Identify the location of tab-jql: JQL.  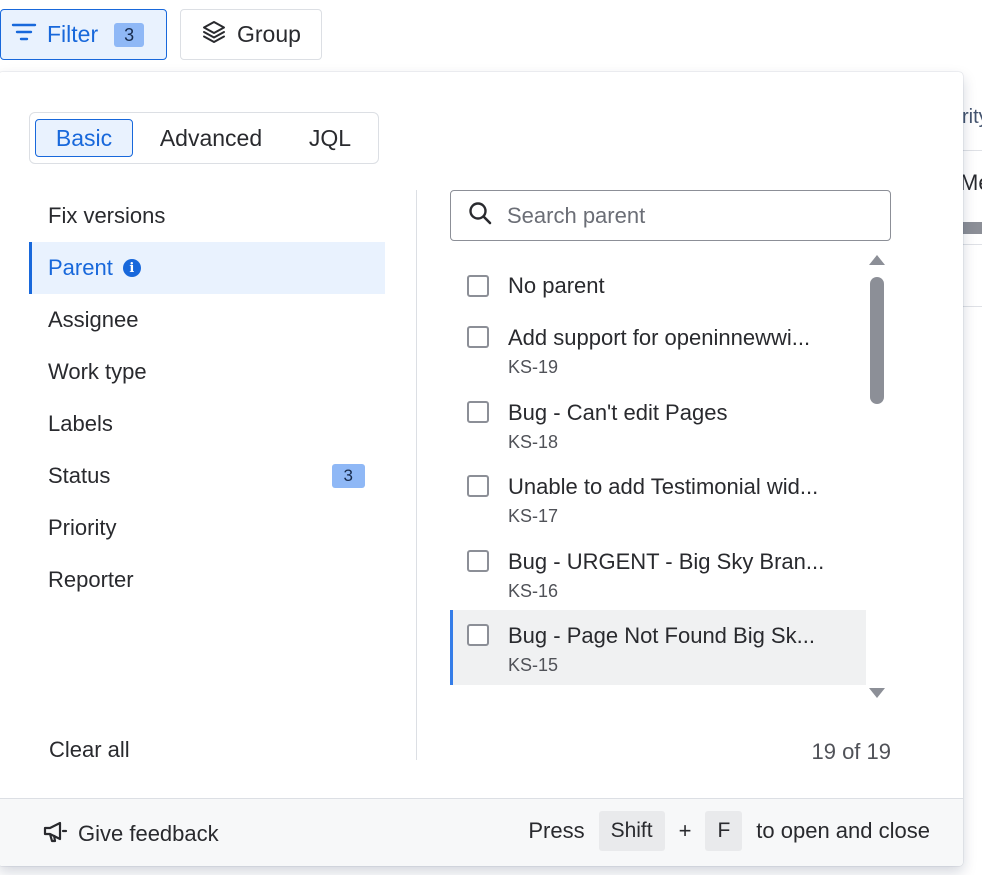
(330, 138).